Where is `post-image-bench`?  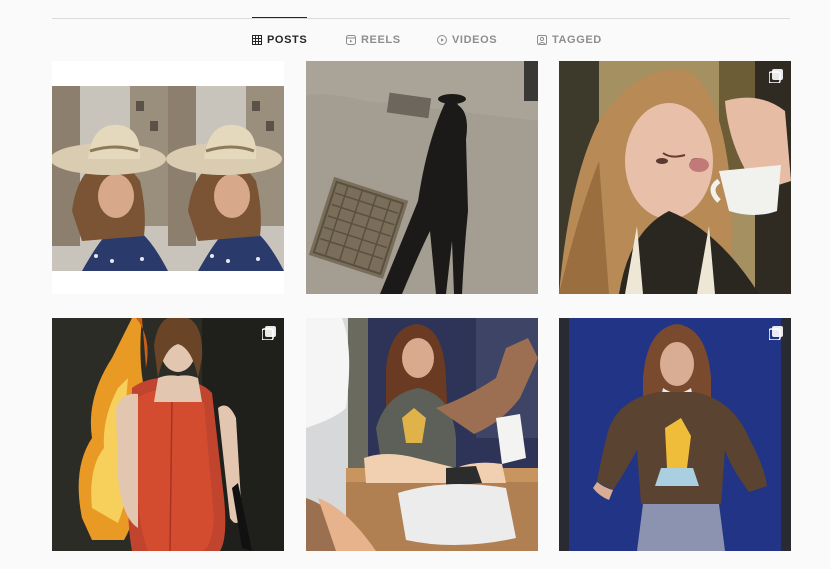 post-image-bench is located at coordinates (422, 434).